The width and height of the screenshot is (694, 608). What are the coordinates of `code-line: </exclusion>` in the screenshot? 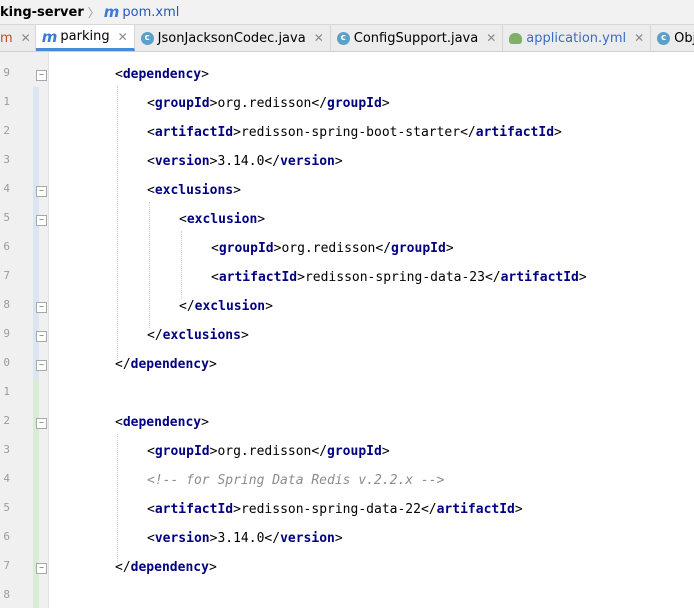 It's located at (226, 307).